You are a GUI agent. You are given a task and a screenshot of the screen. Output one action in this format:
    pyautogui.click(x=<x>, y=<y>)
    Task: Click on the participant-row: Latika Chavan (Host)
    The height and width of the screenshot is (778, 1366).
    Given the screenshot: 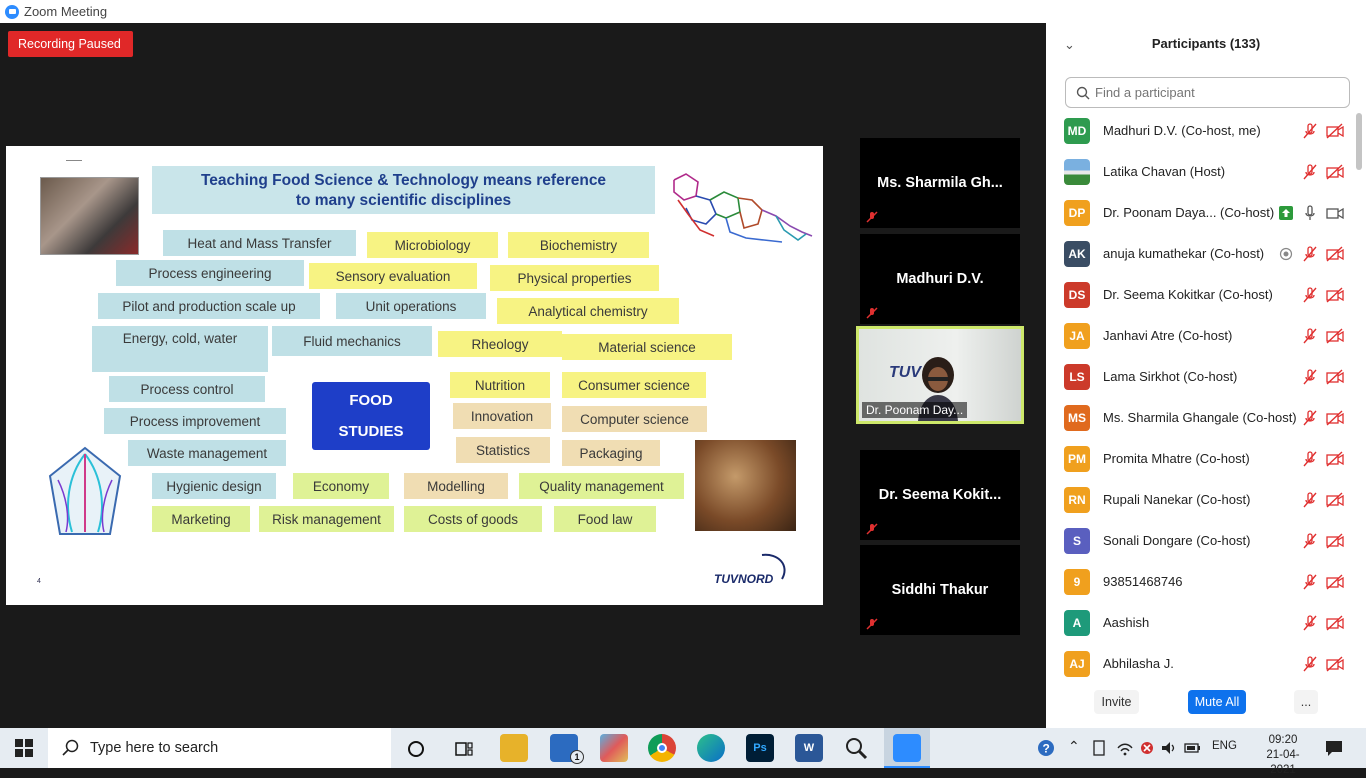 What is the action you would take?
    pyautogui.click(x=1201, y=171)
    